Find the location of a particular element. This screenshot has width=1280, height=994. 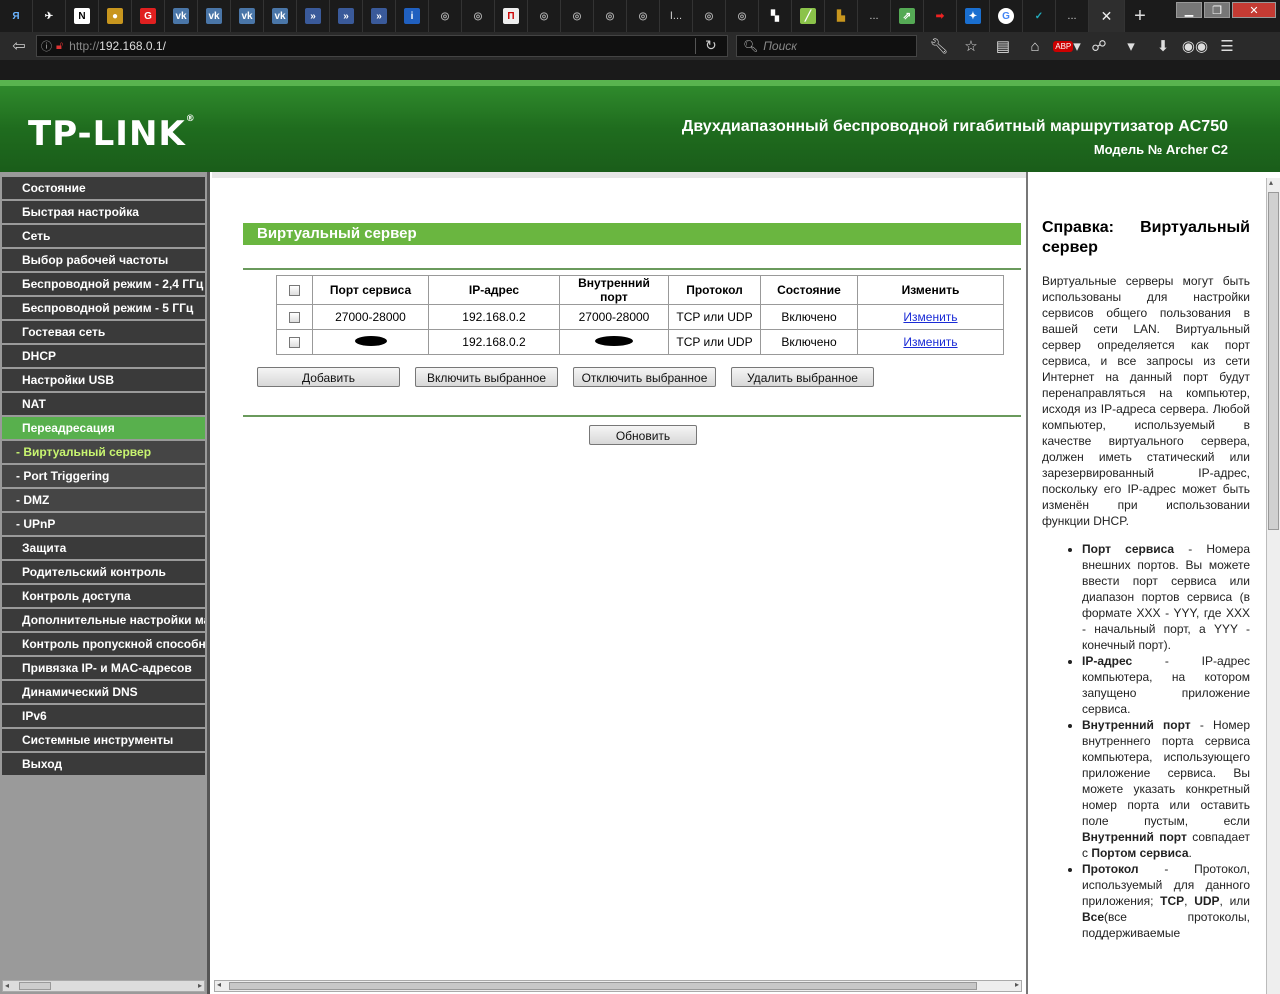

redaction-mark is located at coordinates (370, 341).